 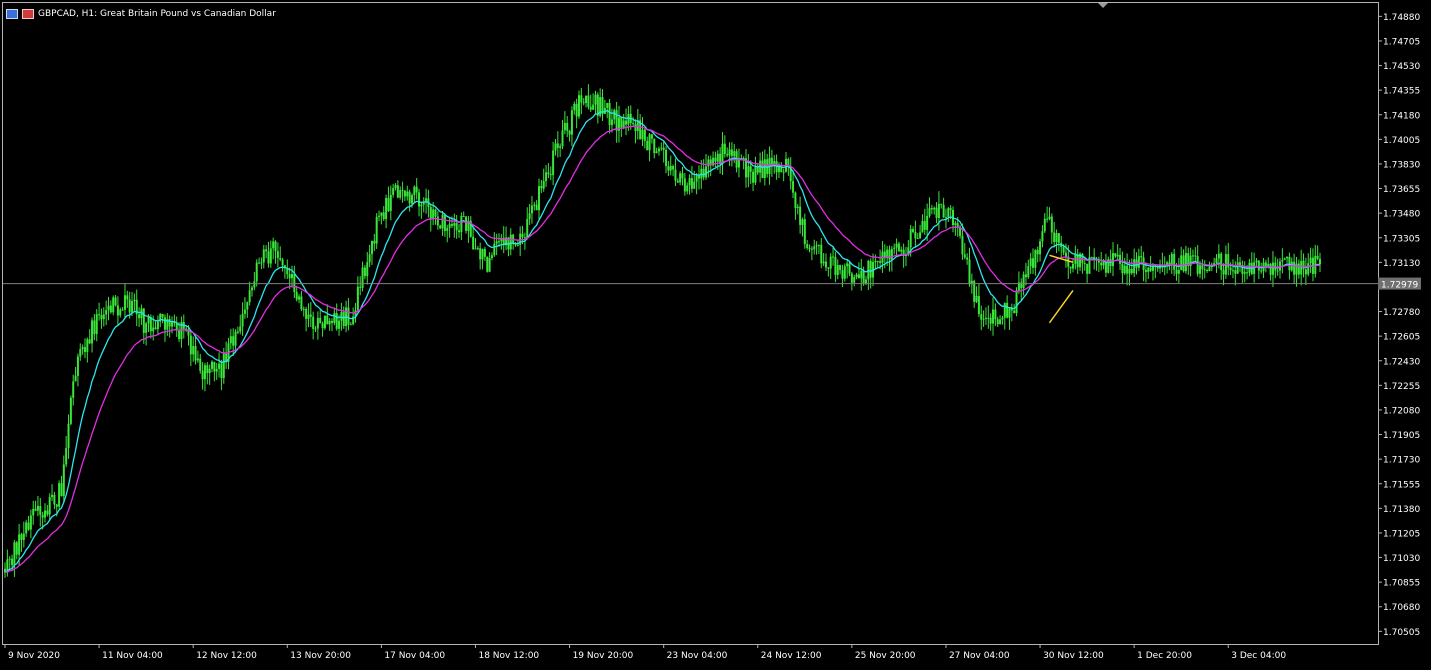 I want to click on time-tick-label: 17 Nov 04:00, so click(x=414, y=656).